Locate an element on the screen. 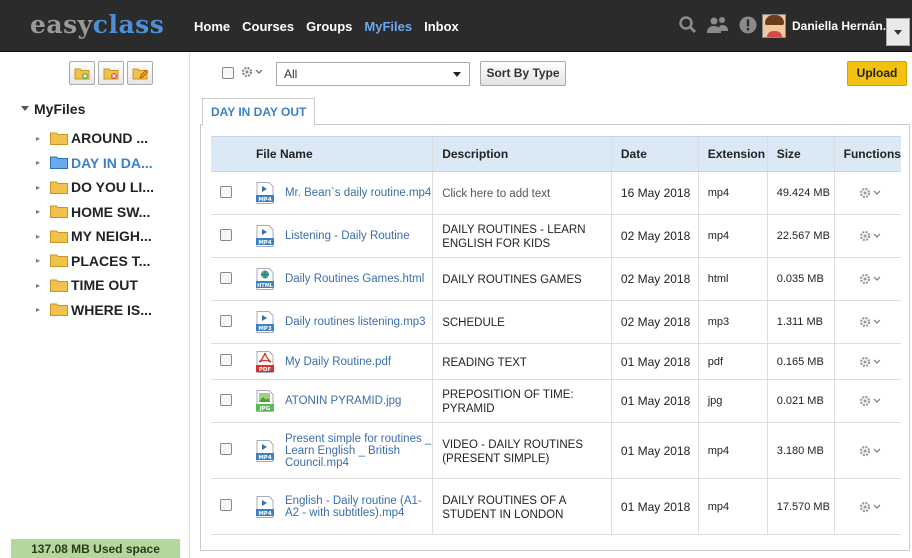  description-cell: DAILY ROUTINES OF A STUDENT IN LONDON is located at coordinates (522, 506).